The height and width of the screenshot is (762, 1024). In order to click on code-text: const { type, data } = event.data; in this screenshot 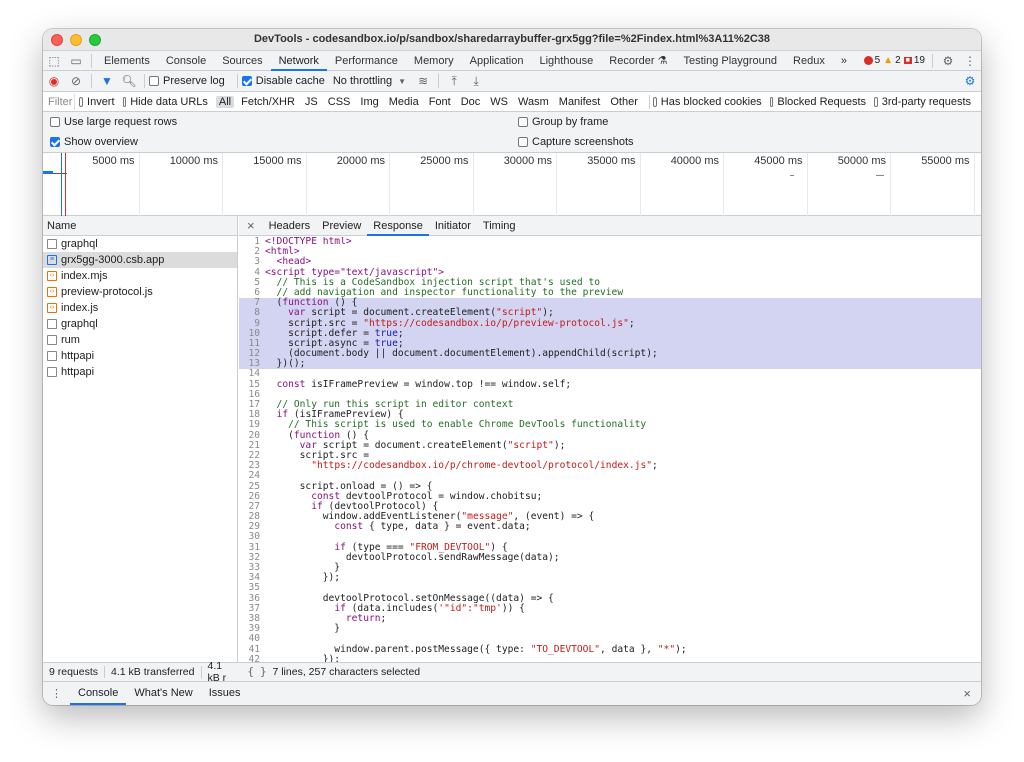, I will do `click(432, 527)`.